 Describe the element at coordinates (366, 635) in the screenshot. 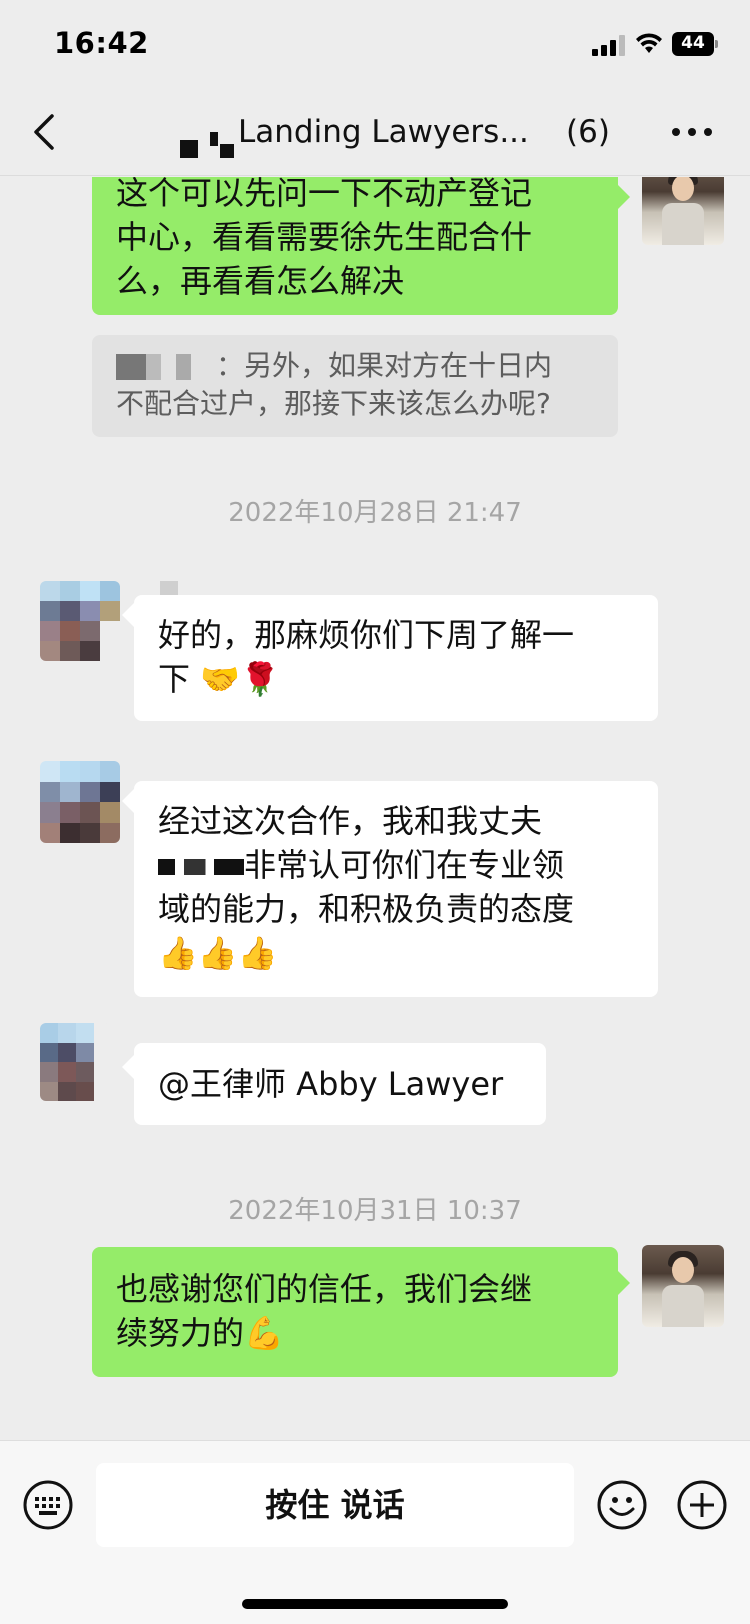

I see `message-line: 好的，那麻烦你们下周了解一` at that location.